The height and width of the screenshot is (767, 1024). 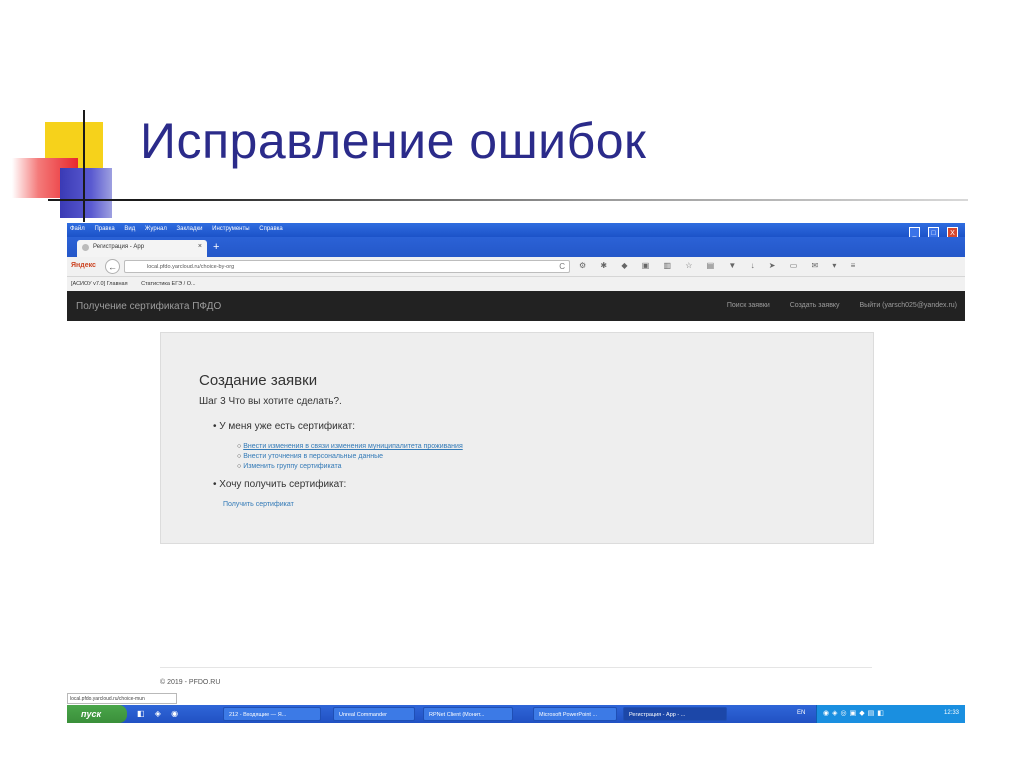 I want to click on toolbar-icons: ⚙ ✱ ◆ ▣ ▥ ☆ ▤ ▼ ↓ ➤ ▭ ✉ ▾ ≡, so click(x=720, y=265).